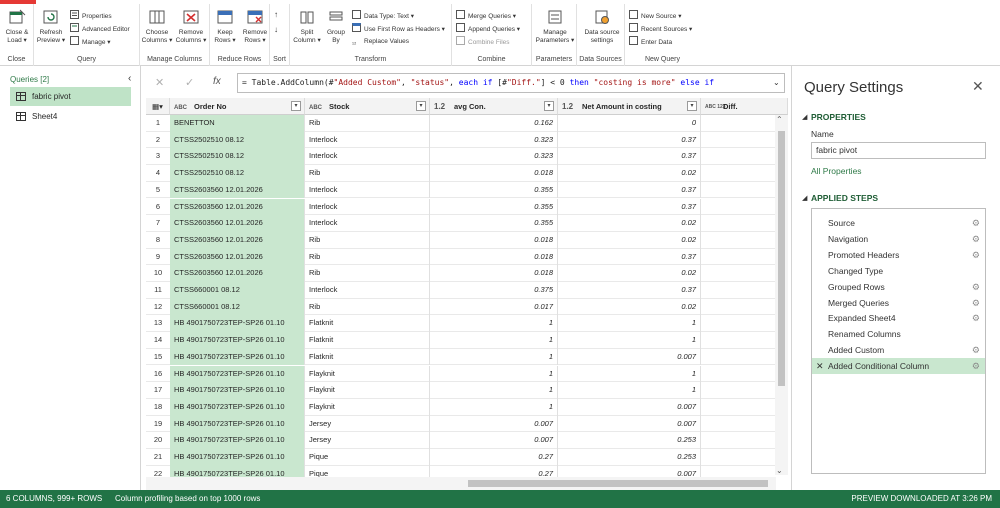  I want to click on properties-button: Properties, so click(91, 16).